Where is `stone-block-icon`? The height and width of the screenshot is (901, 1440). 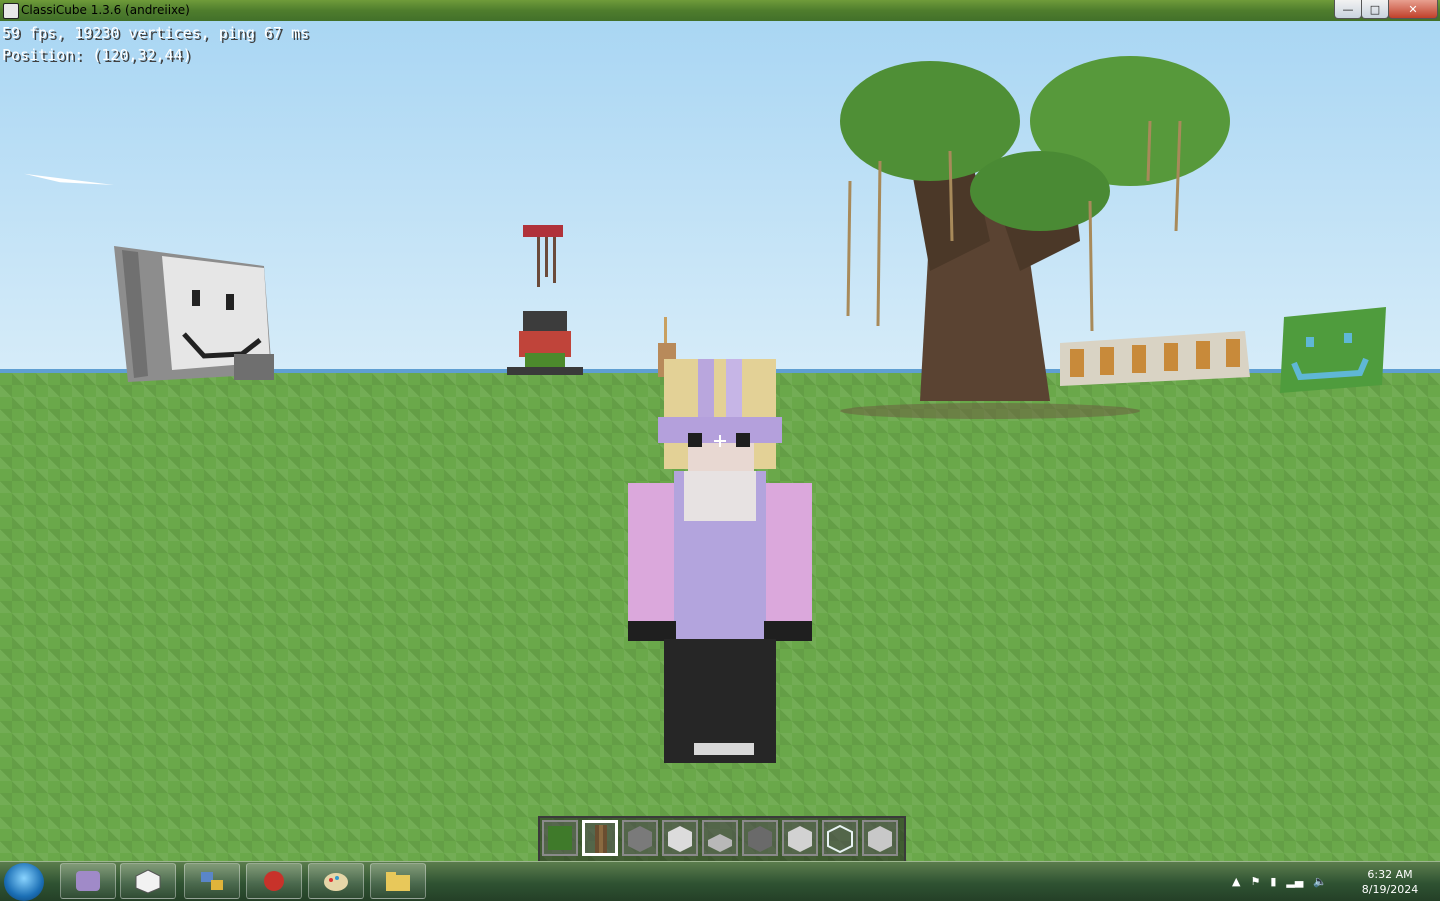 stone-block-icon is located at coordinates (640, 839).